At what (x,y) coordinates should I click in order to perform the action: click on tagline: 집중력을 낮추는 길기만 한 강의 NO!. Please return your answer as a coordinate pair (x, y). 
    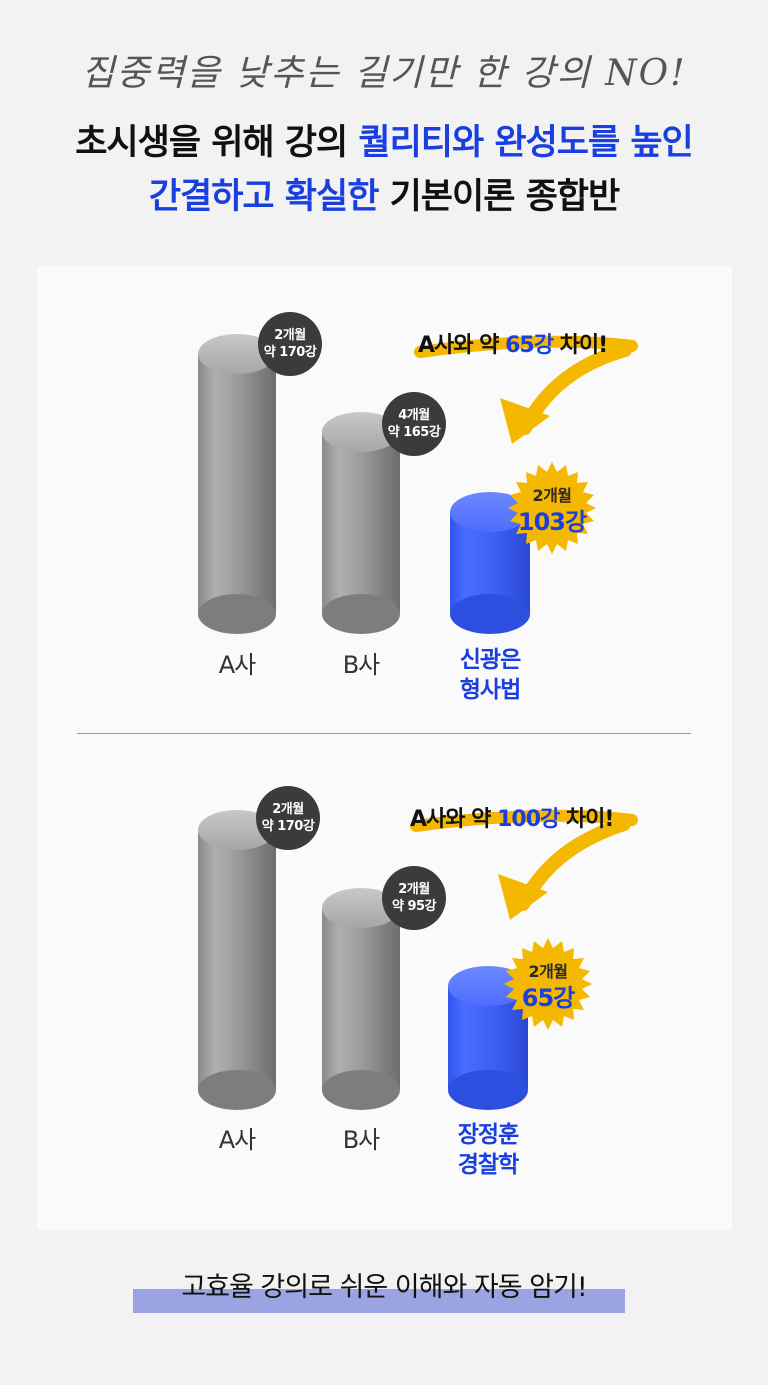
    Looking at the image, I should click on (384, 73).